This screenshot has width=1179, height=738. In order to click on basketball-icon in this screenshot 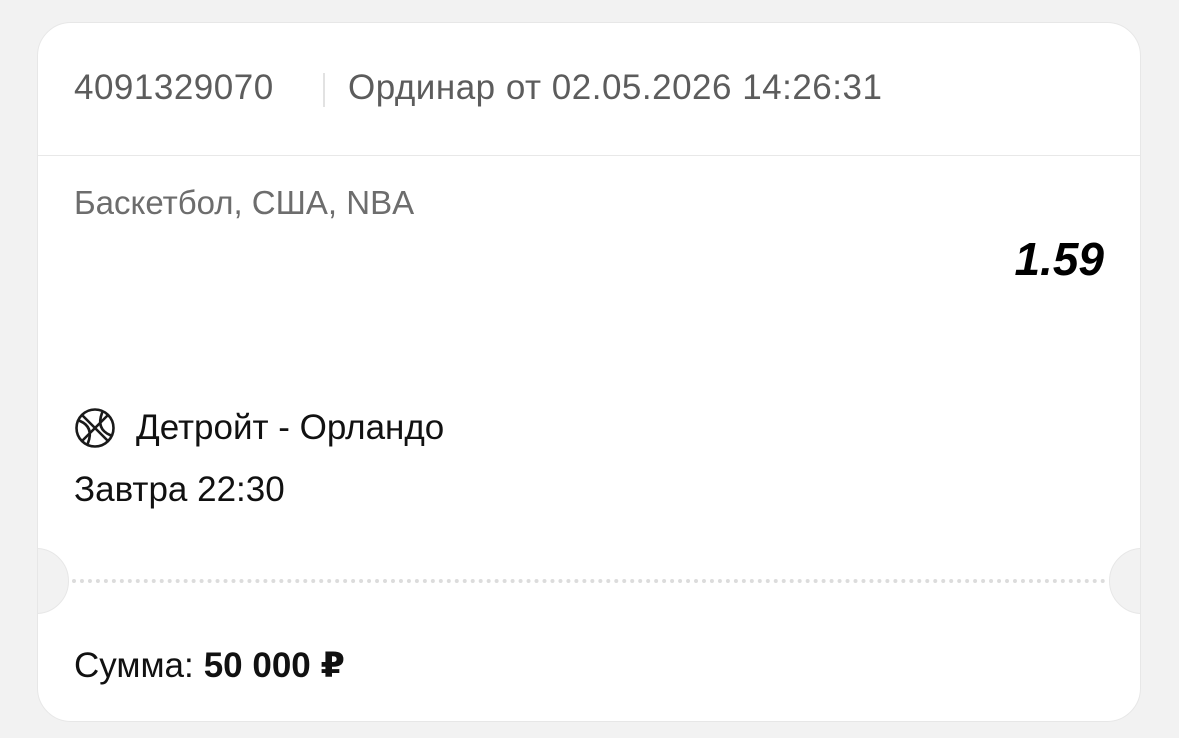, I will do `click(95, 428)`.